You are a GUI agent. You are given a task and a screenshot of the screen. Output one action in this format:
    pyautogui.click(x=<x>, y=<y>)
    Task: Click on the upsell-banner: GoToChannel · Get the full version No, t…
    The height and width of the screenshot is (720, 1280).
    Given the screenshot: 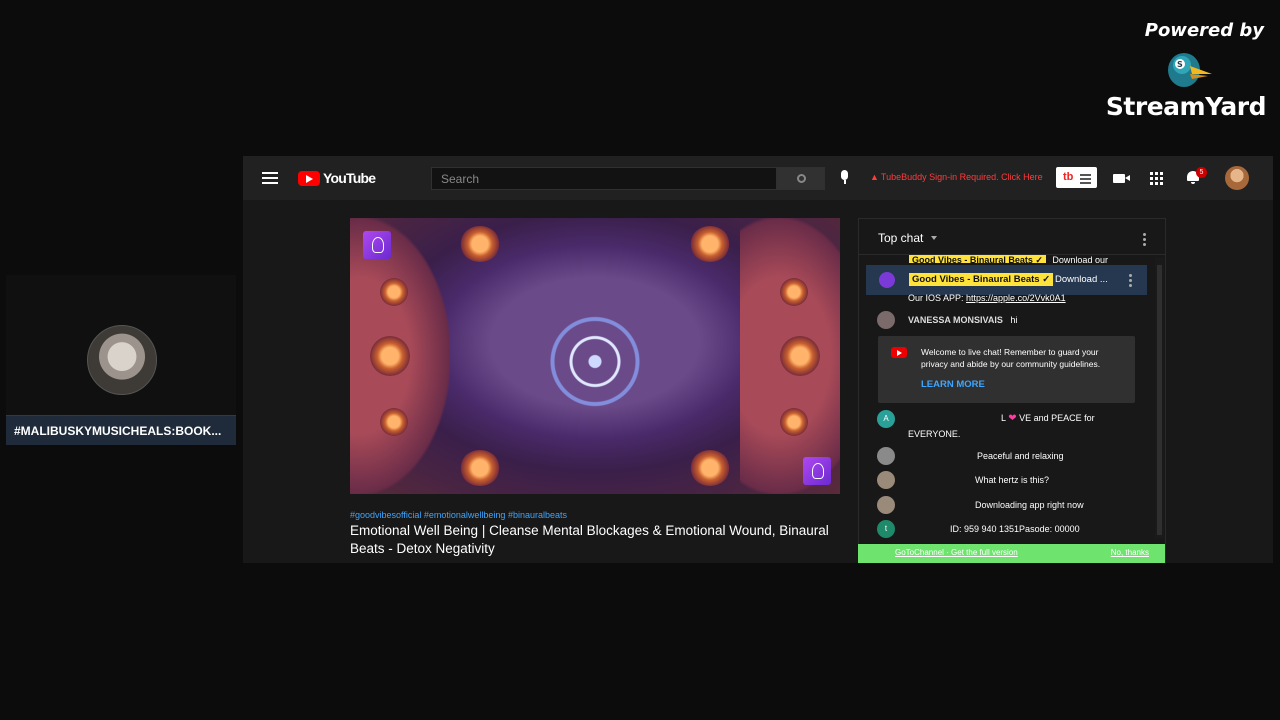 What is the action you would take?
    pyautogui.click(x=1011, y=553)
    